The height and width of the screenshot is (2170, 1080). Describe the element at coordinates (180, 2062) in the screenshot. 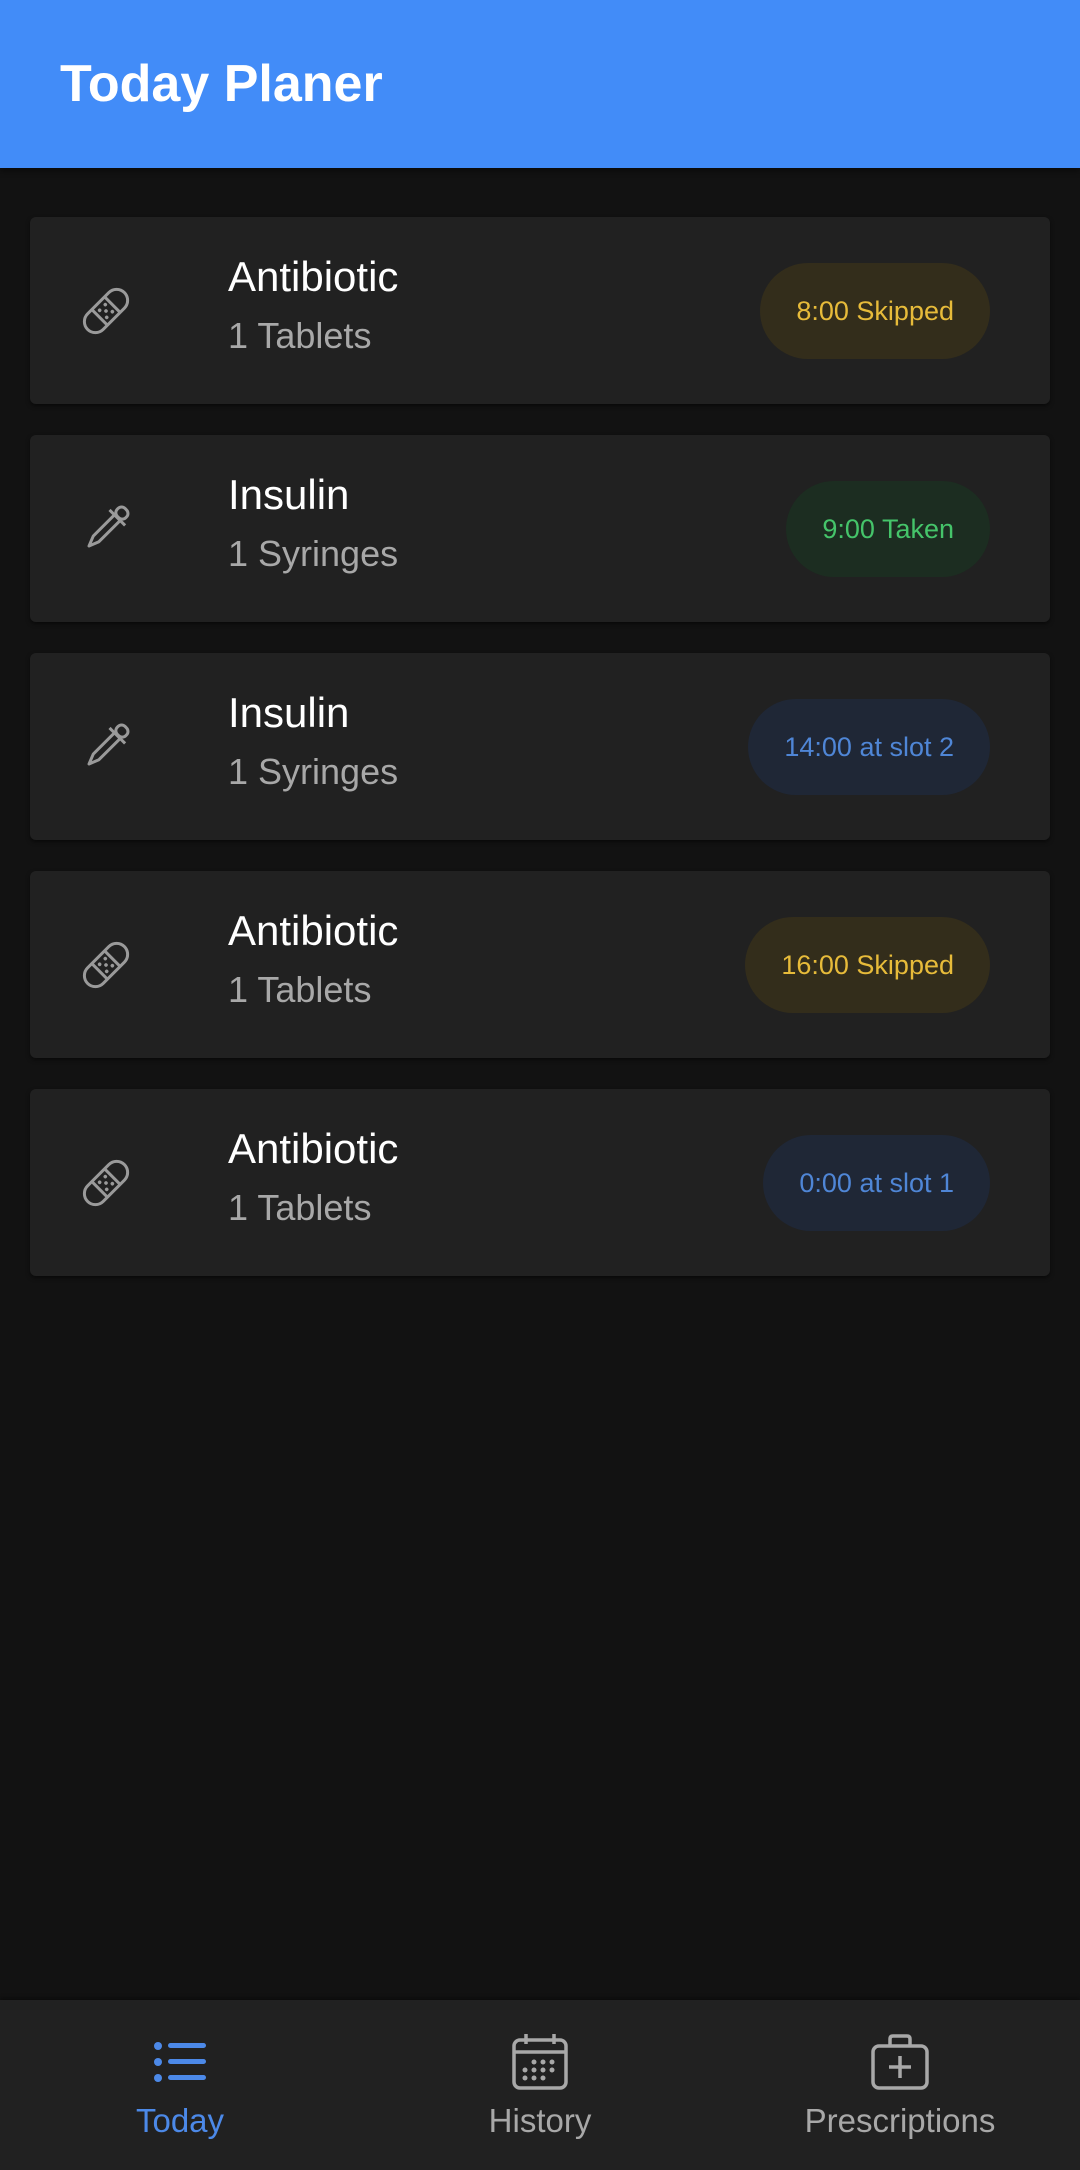

I see `list-icon` at that location.